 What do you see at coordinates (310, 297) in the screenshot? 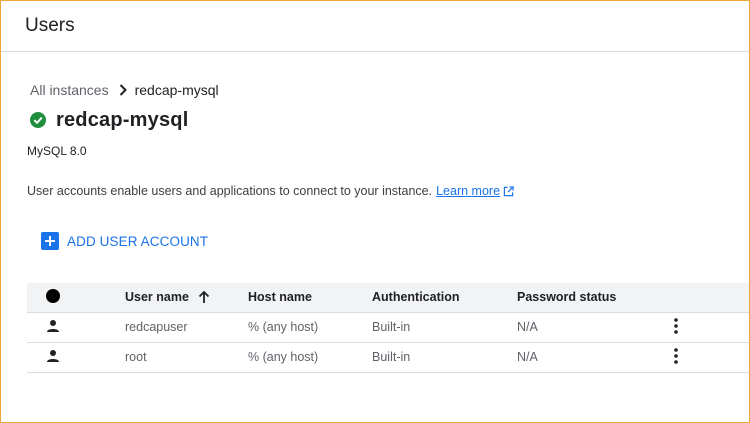
I see `column-header-host-name: Host name` at bounding box center [310, 297].